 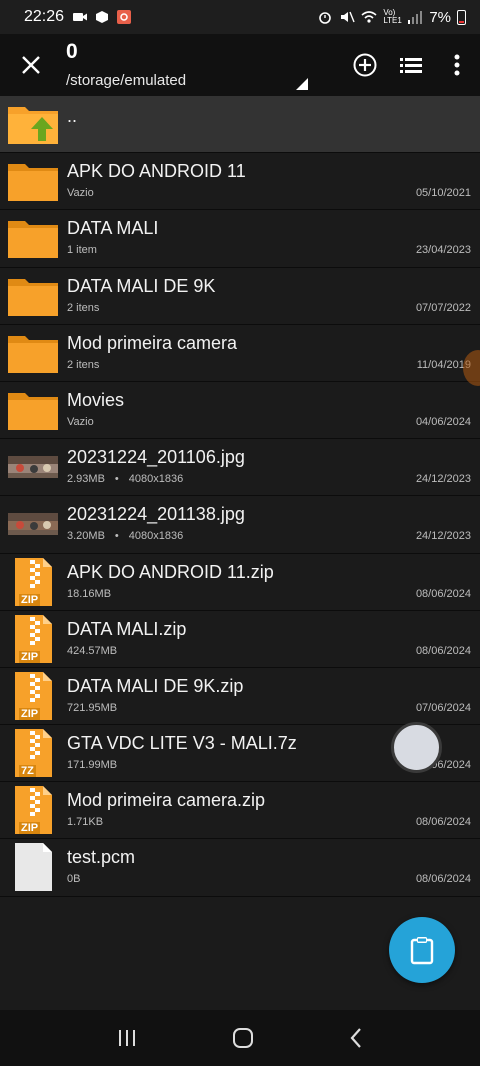 I want to click on file-name: test.pcm, so click(x=101, y=857).